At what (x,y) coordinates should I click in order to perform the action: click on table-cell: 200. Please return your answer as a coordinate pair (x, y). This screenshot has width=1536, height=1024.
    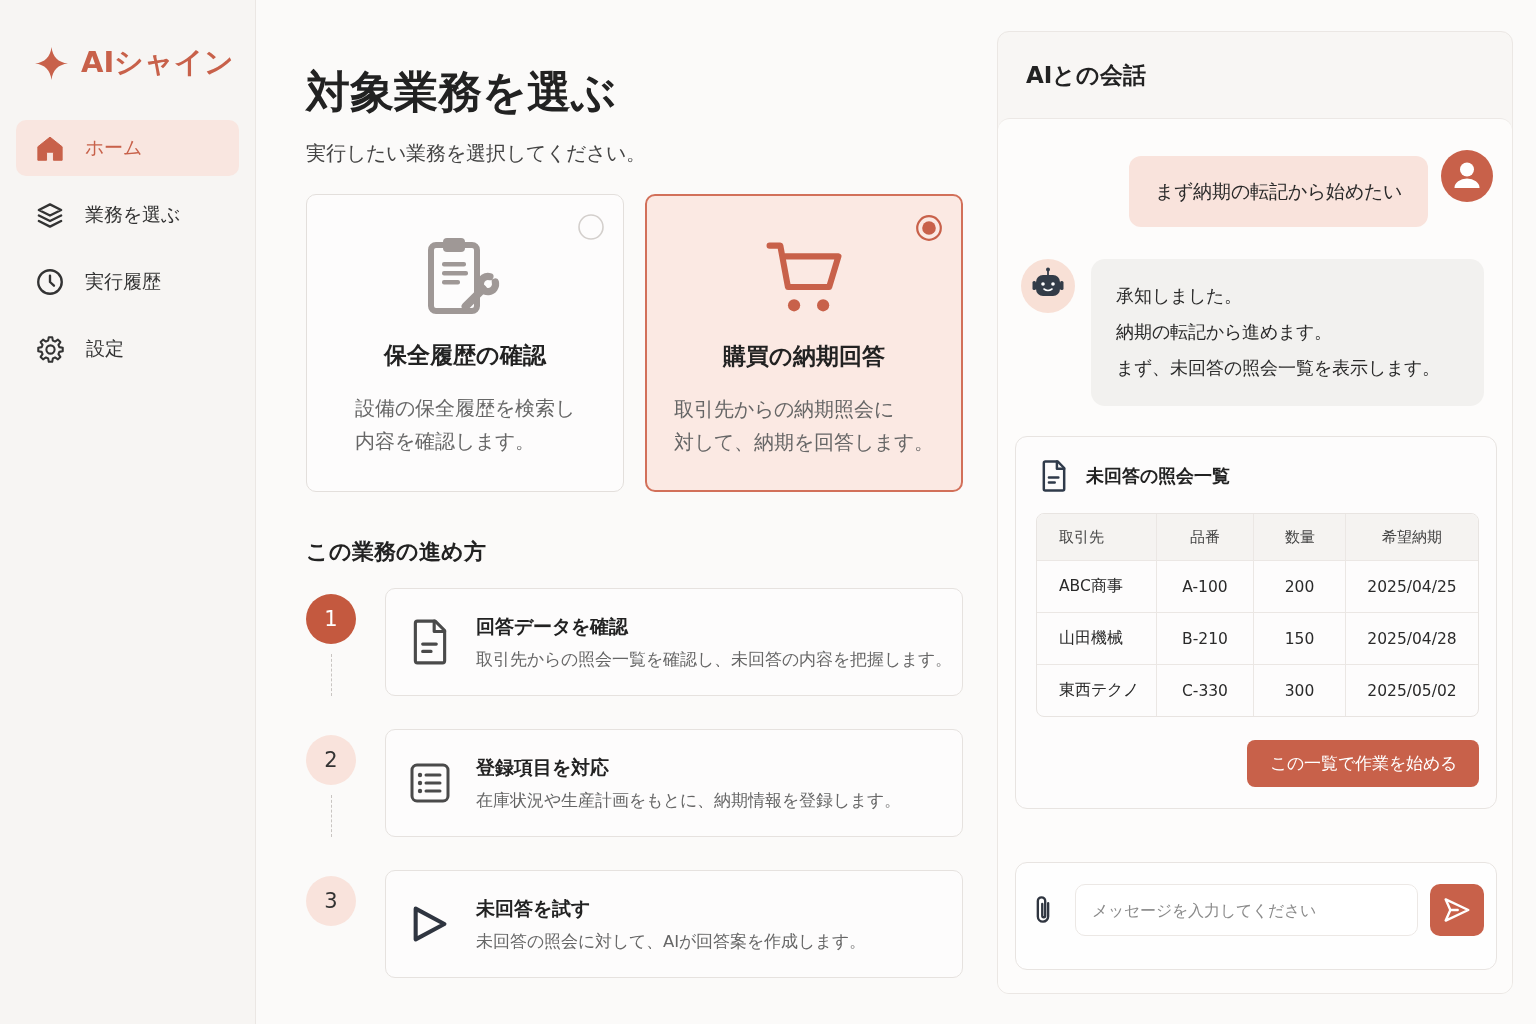
    Looking at the image, I should click on (1300, 586).